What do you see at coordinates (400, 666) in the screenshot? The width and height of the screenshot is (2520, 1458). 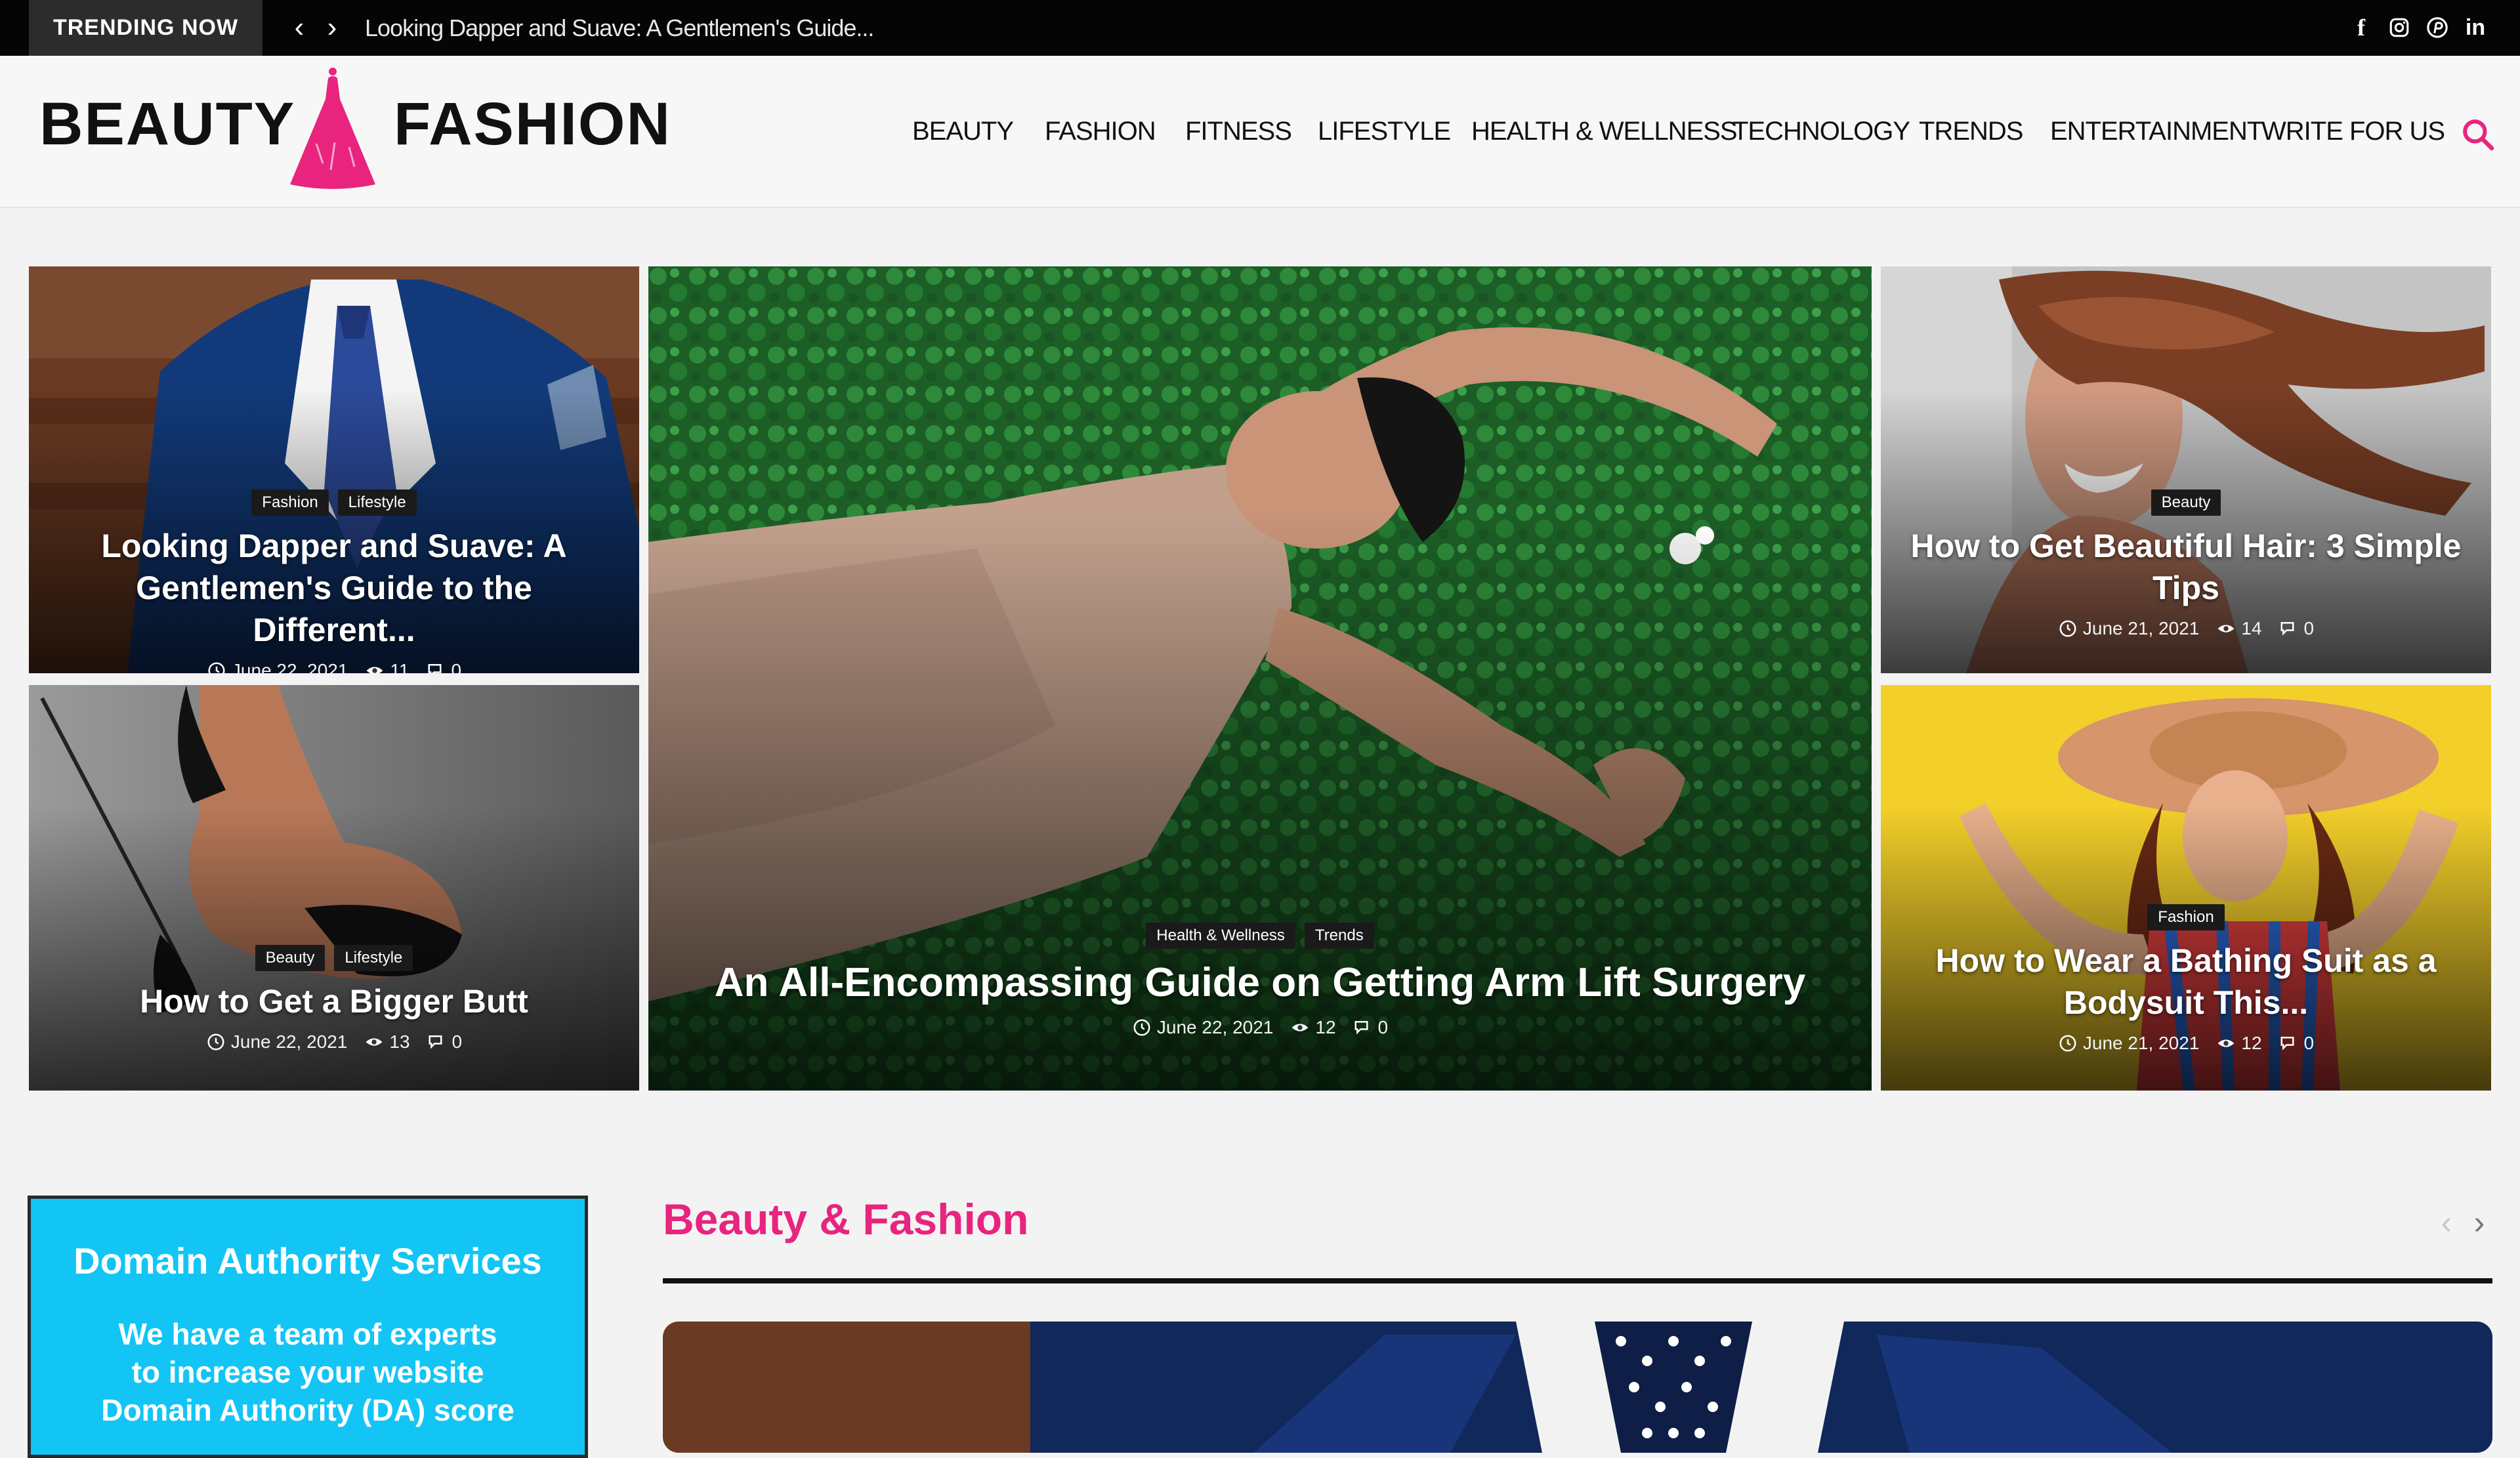 I see `views-text: 11` at bounding box center [400, 666].